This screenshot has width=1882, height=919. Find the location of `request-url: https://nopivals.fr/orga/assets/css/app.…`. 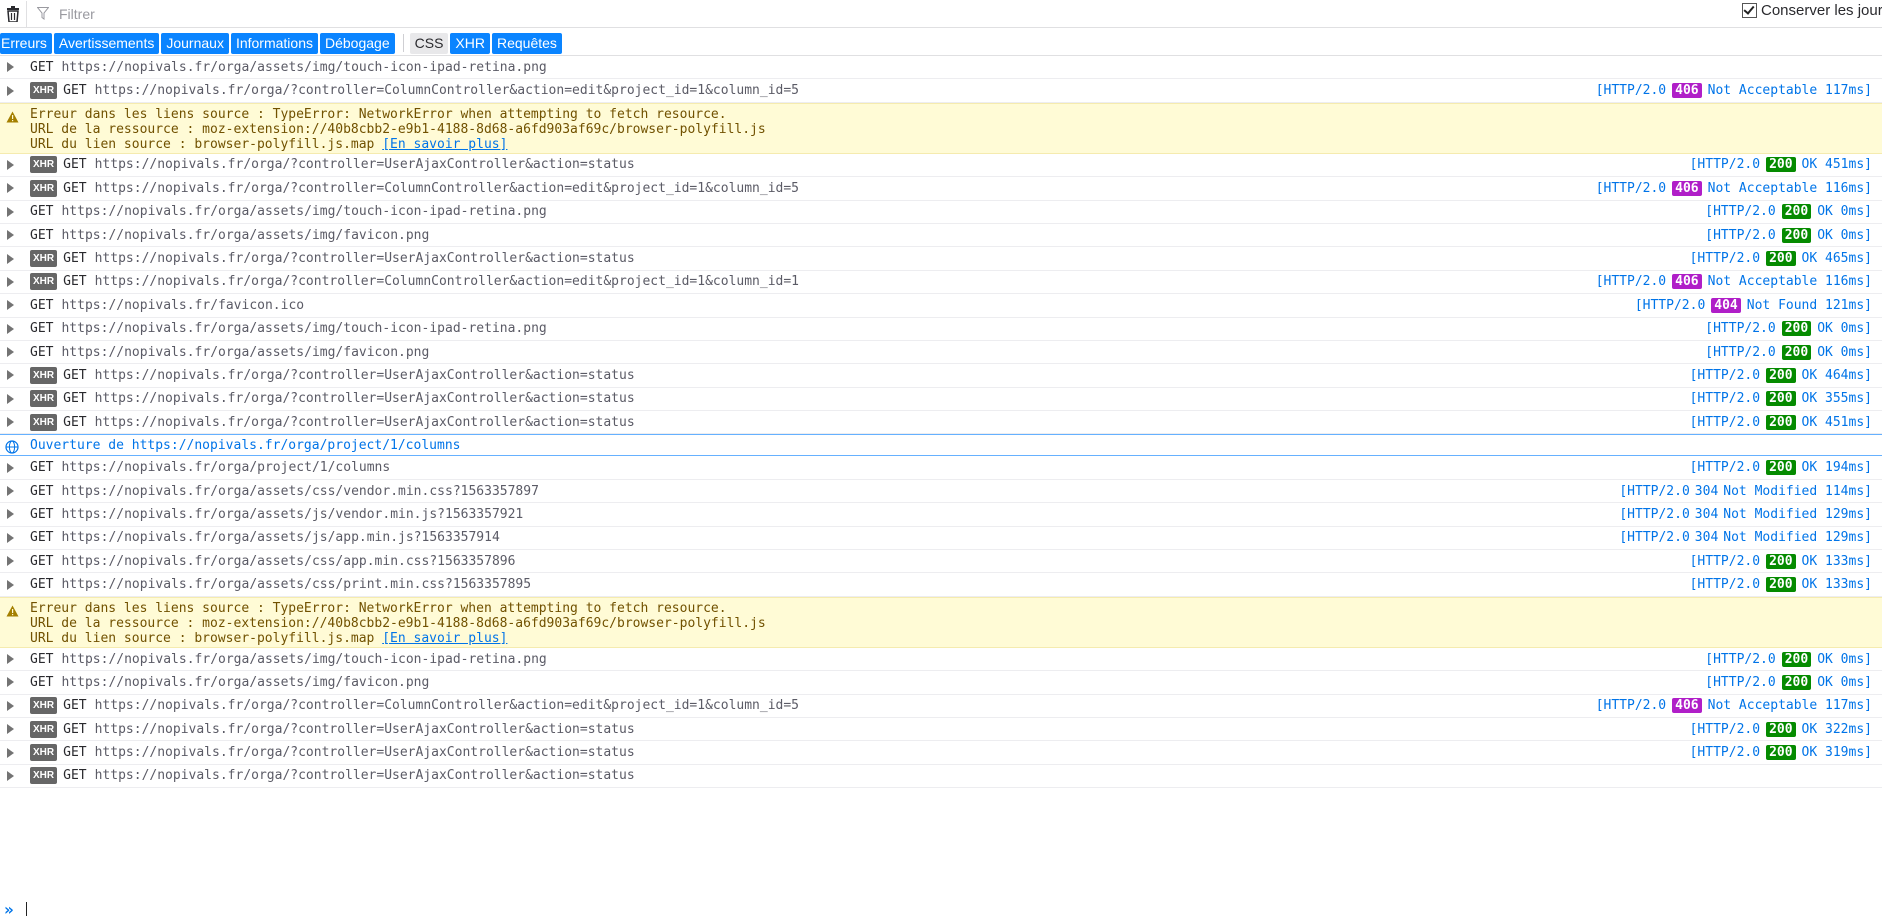

request-url: https://nopivals.fr/orga/assets/css/app.… is located at coordinates (288, 561).